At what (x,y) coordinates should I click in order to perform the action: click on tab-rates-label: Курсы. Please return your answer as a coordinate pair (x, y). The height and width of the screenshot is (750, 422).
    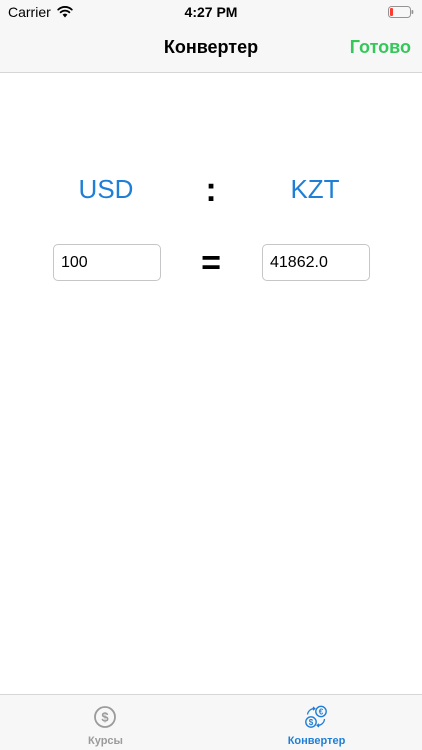
    Looking at the image, I should click on (105, 741).